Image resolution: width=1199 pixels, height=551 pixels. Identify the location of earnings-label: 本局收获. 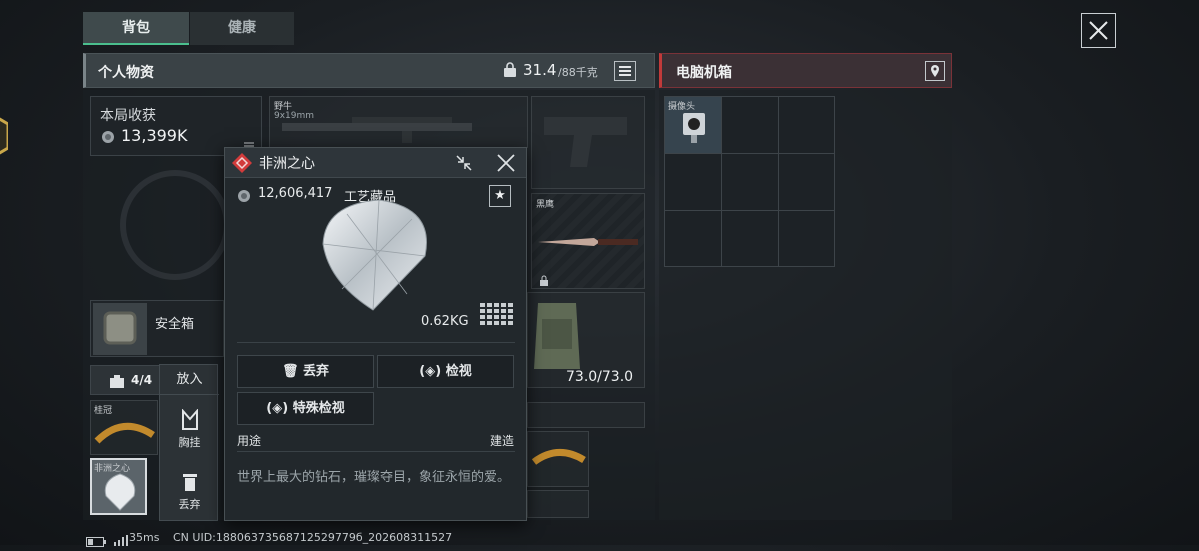
(128, 116).